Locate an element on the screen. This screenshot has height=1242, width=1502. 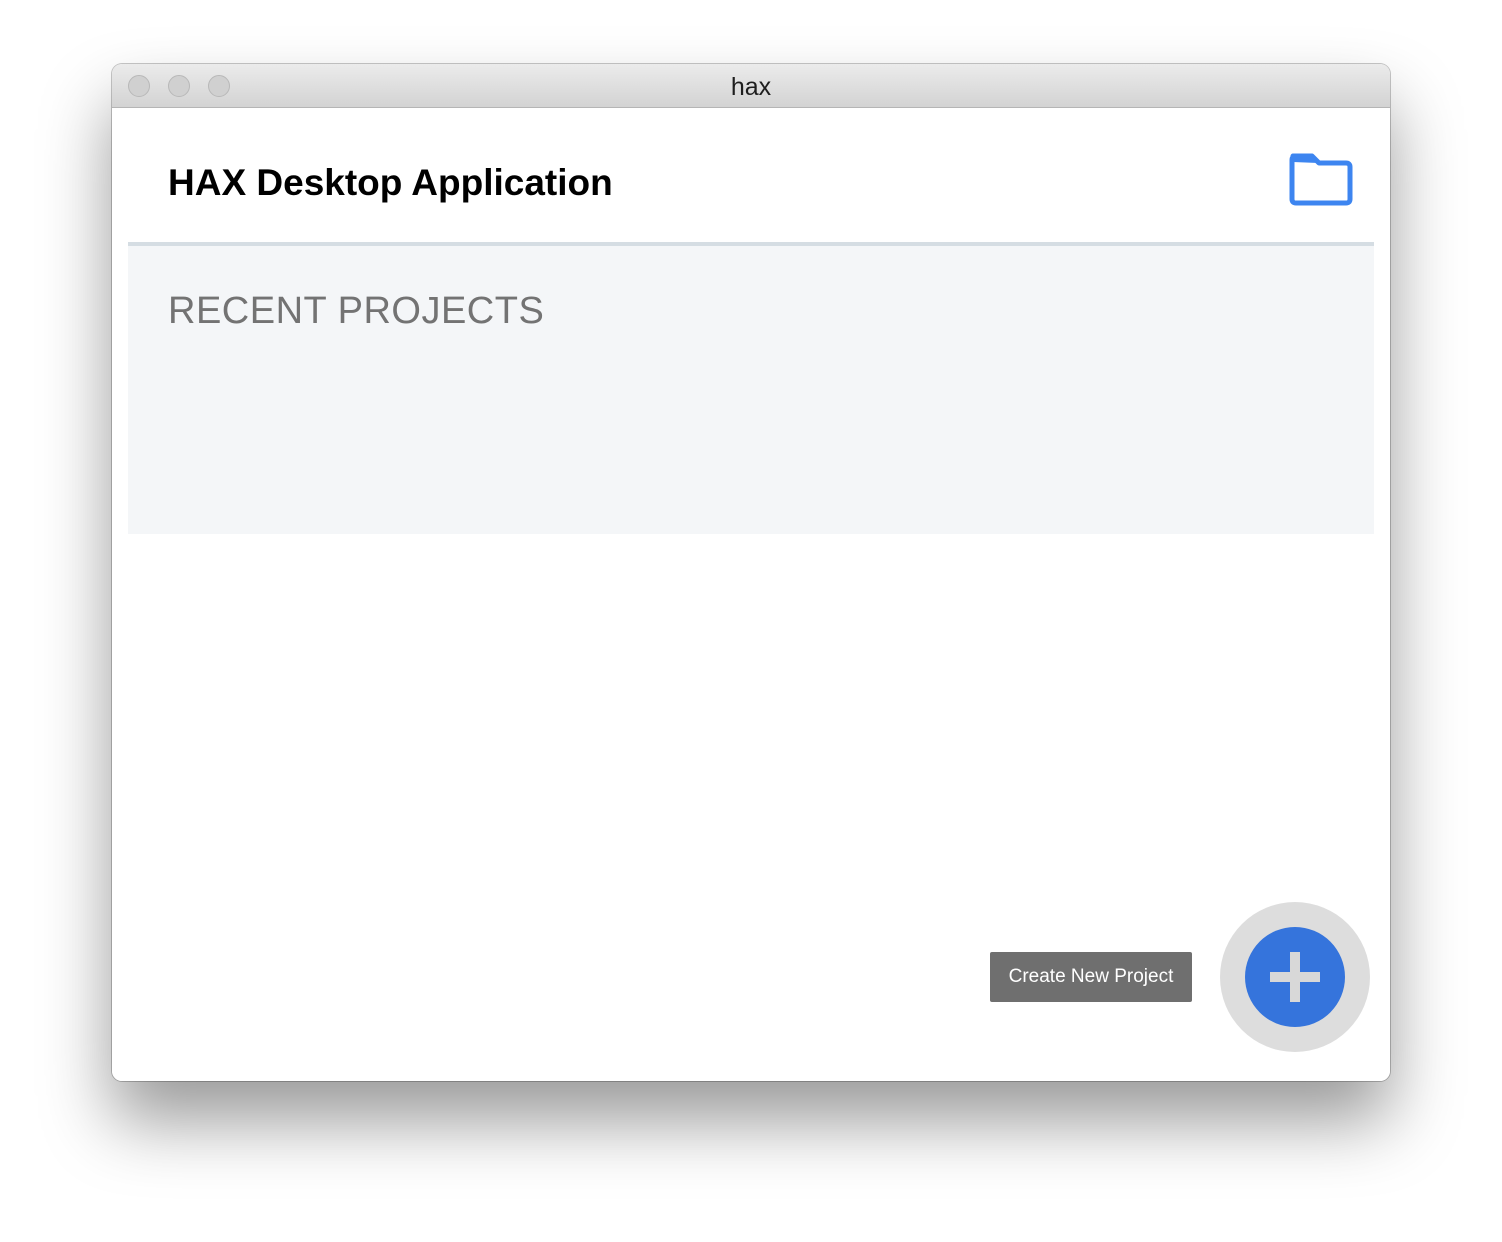
page-title: HAX Desktop Application is located at coordinates (390, 182).